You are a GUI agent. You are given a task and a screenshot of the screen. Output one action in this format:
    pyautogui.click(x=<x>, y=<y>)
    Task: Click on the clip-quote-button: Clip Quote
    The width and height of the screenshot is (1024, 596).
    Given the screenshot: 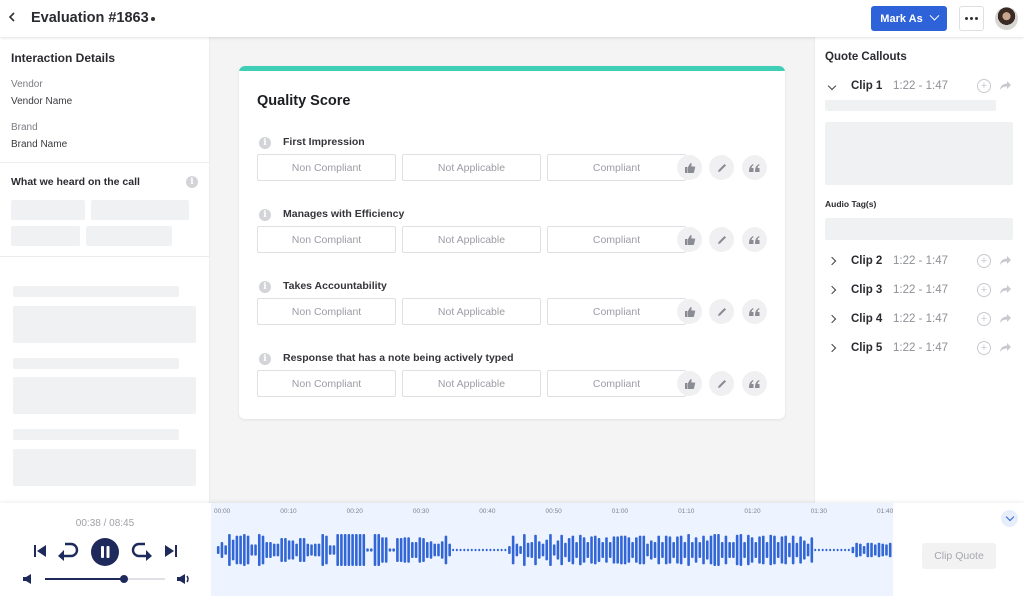 What is the action you would take?
    pyautogui.click(x=959, y=556)
    